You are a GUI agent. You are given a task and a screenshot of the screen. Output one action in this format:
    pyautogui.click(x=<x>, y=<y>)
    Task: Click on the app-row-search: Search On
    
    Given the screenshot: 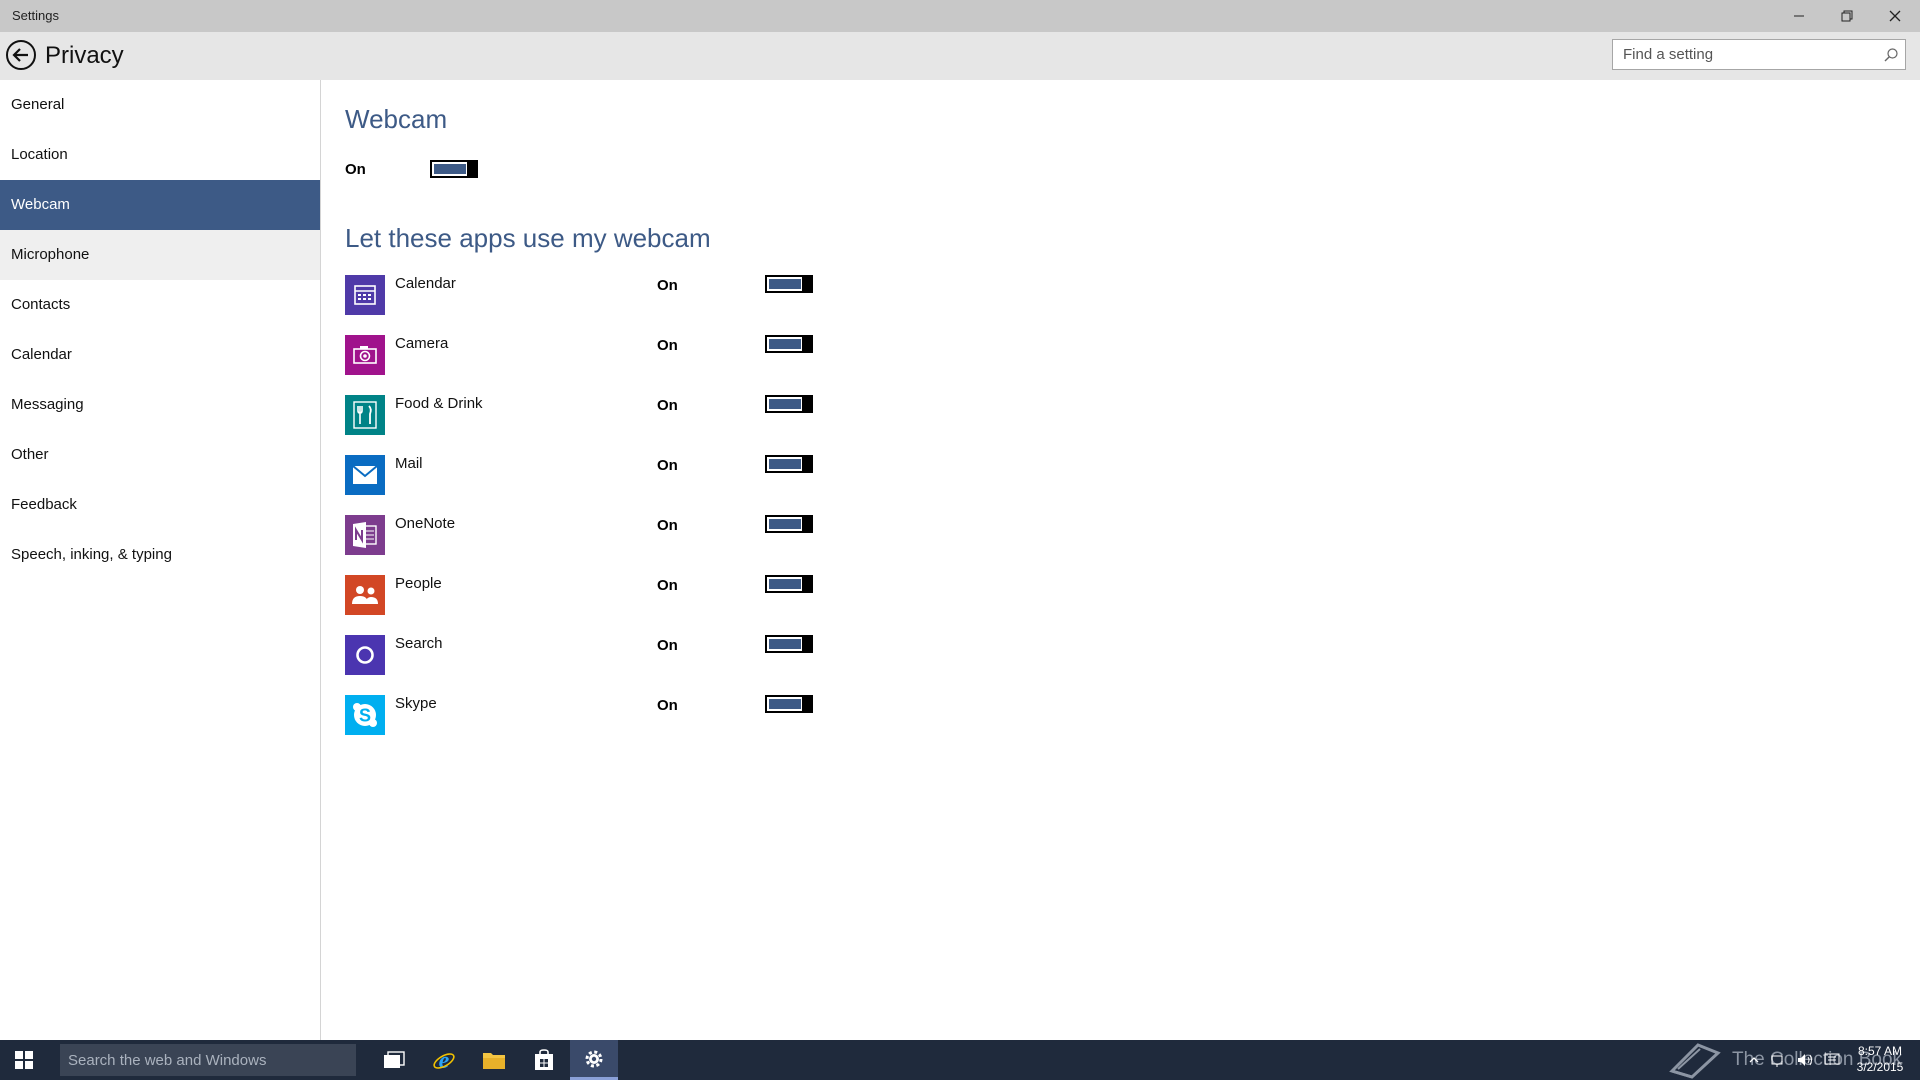 What is the action you would take?
    pyautogui.click(x=579, y=657)
    